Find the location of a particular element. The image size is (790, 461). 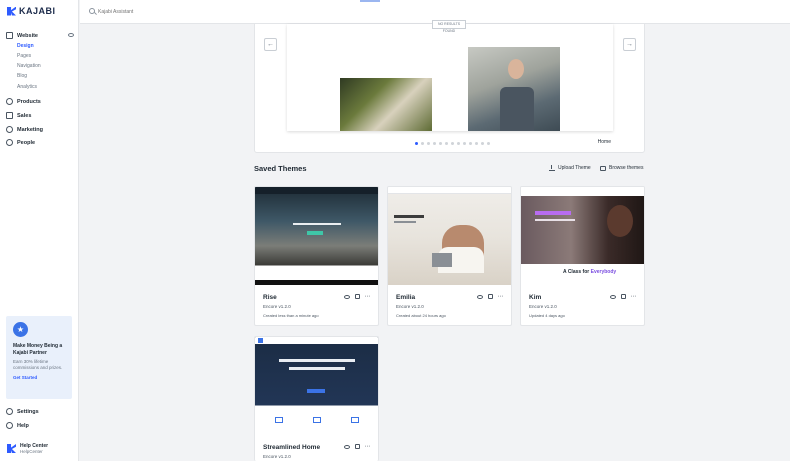

sidebar-subitem-navigation: Navigation is located at coordinates (29, 66).